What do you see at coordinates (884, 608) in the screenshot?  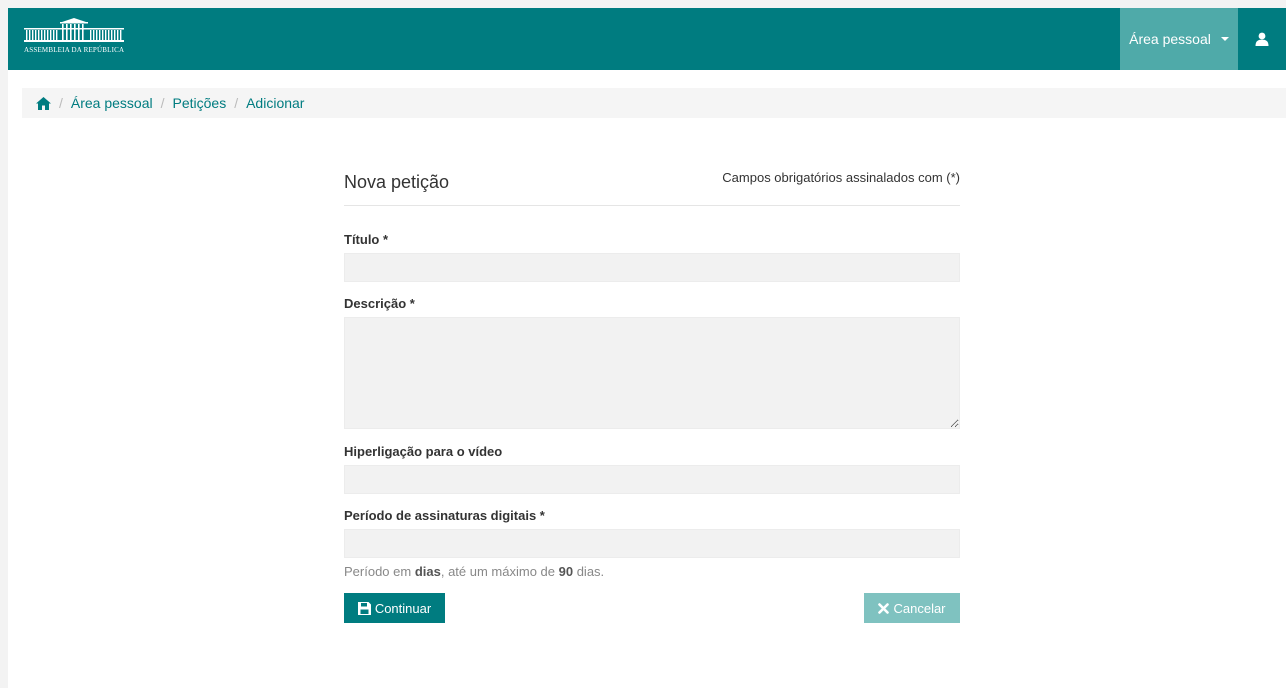 I see `close-icon` at bounding box center [884, 608].